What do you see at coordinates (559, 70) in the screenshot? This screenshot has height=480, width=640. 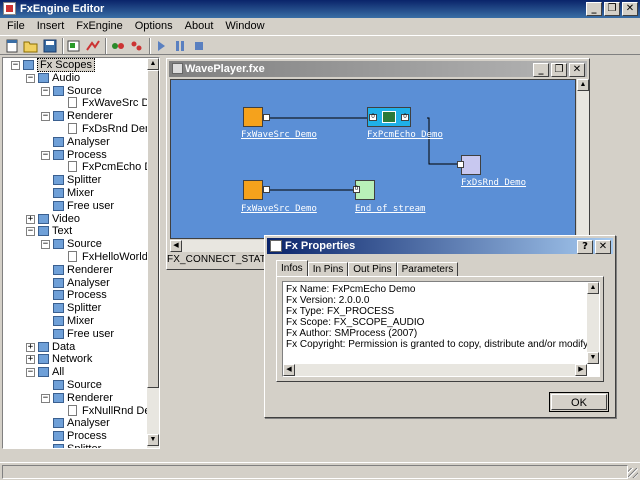 I see `child-restore-button: ❐` at bounding box center [559, 70].